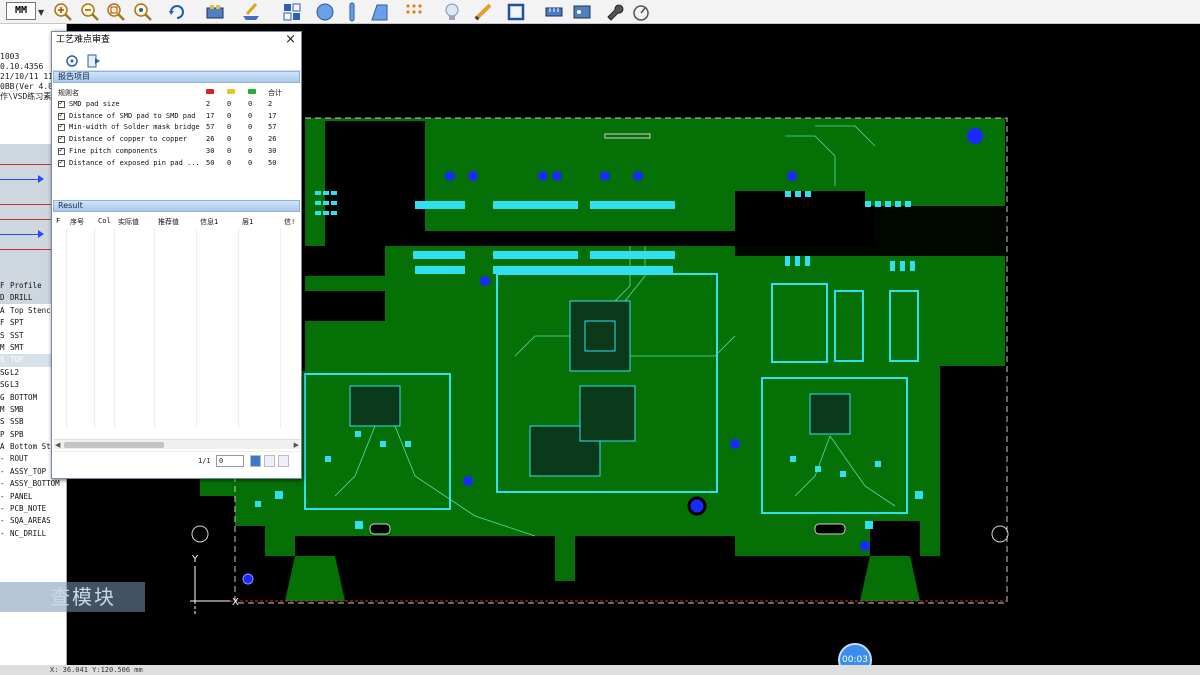 The image size is (1200, 675). What do you see at coordinates (641, 12) in the screenshot?
I see `compass-icon` at bounding box center [641, 12].